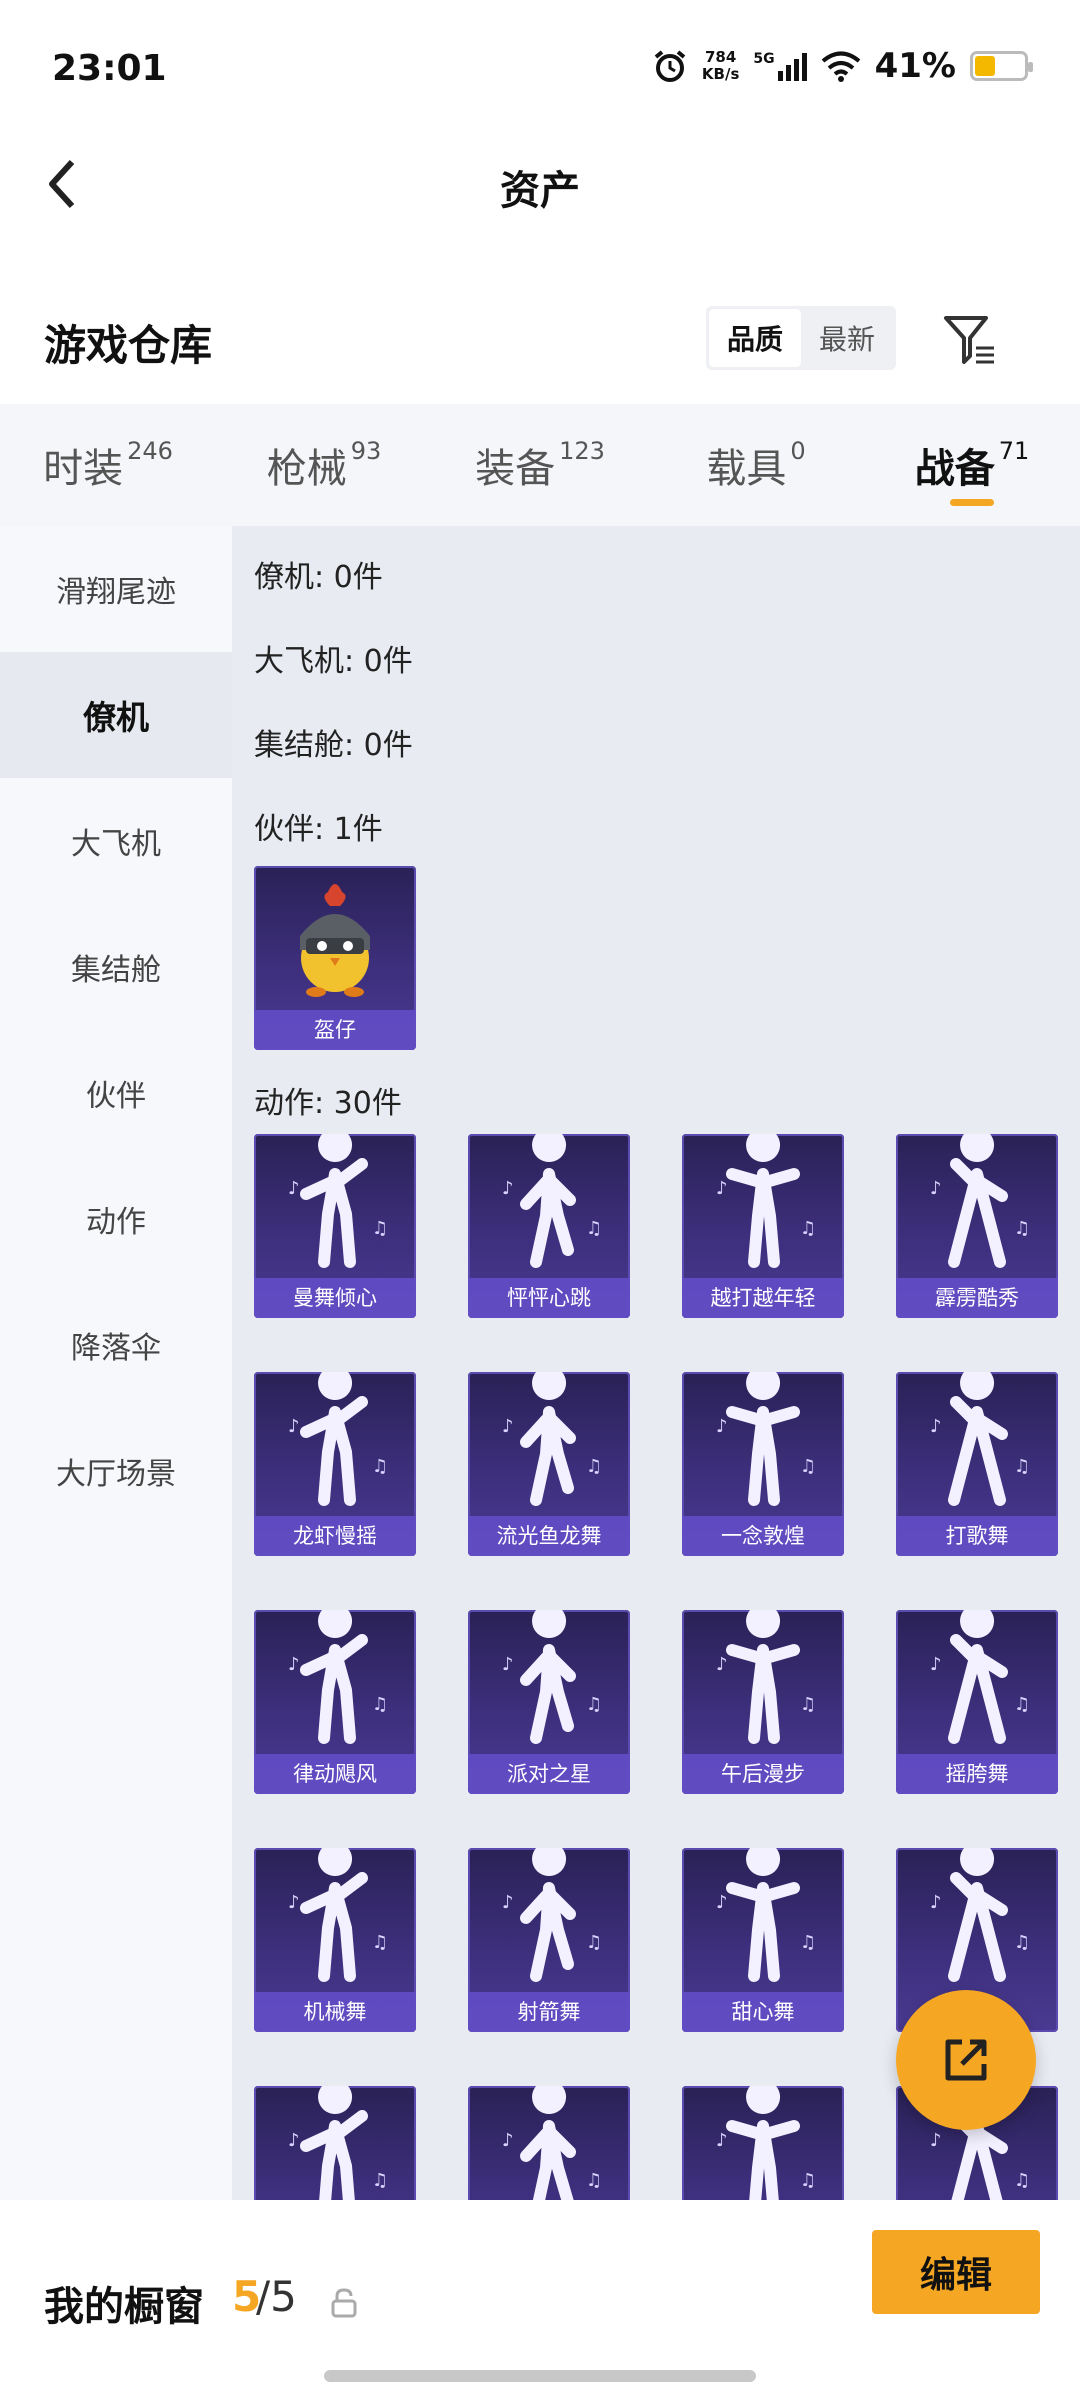 The height and width of the screenshot is (2400, 1080). Describe the element at coordinates (847, 338) in the screenshot. I see `sort-newest-button: 最新` at that location.